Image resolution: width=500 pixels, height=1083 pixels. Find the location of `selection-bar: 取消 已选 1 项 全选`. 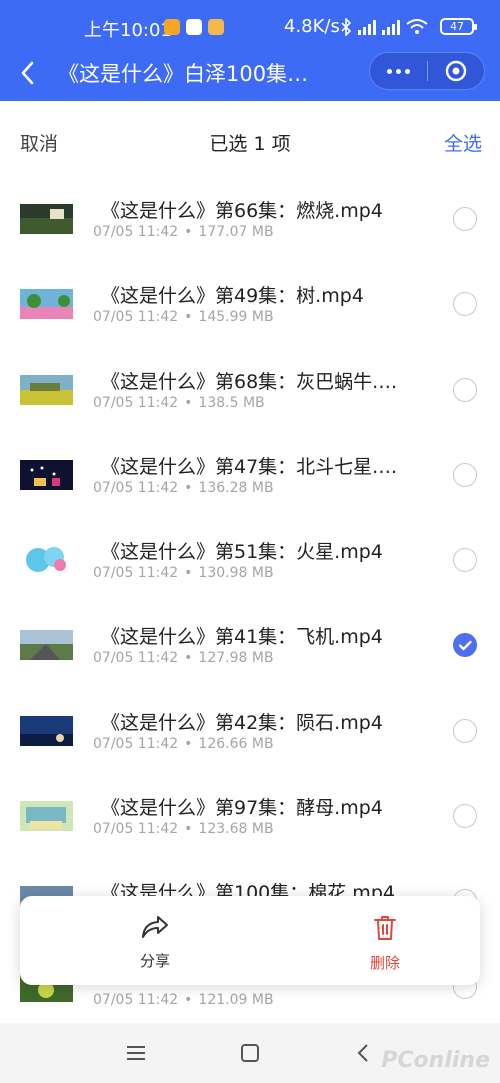

selection-bar: 取消 已选 1 项 全选 is located at coordinates (250, 141).